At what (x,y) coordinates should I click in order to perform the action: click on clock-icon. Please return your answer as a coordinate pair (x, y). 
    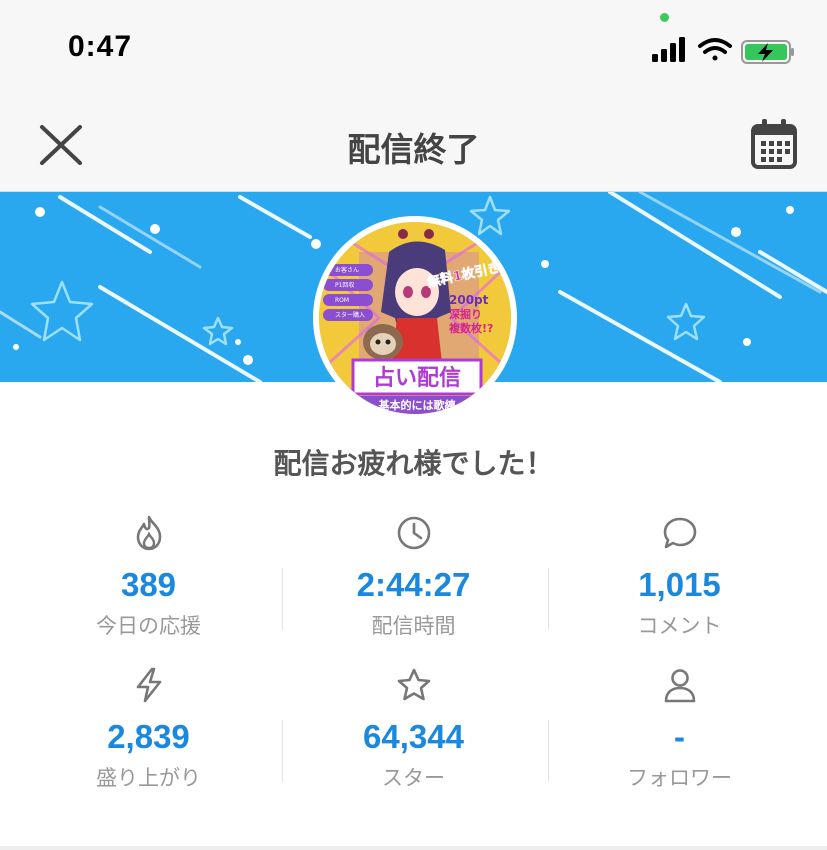
    Looking at the image, I should click on (414, 533).